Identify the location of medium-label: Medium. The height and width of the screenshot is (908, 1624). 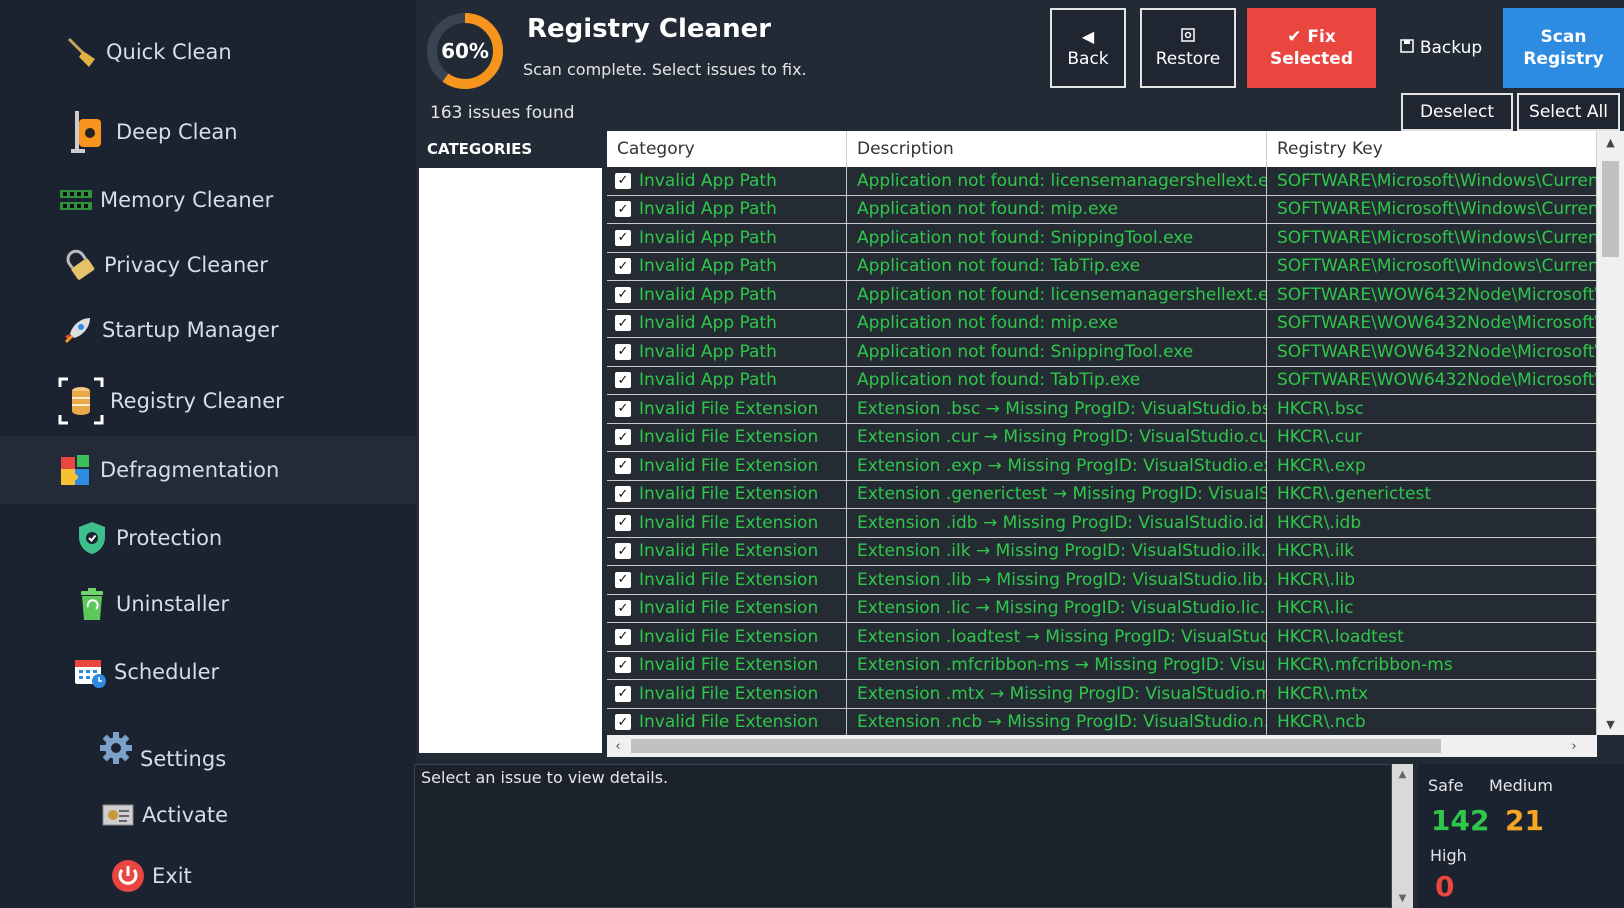
(1521, 785).